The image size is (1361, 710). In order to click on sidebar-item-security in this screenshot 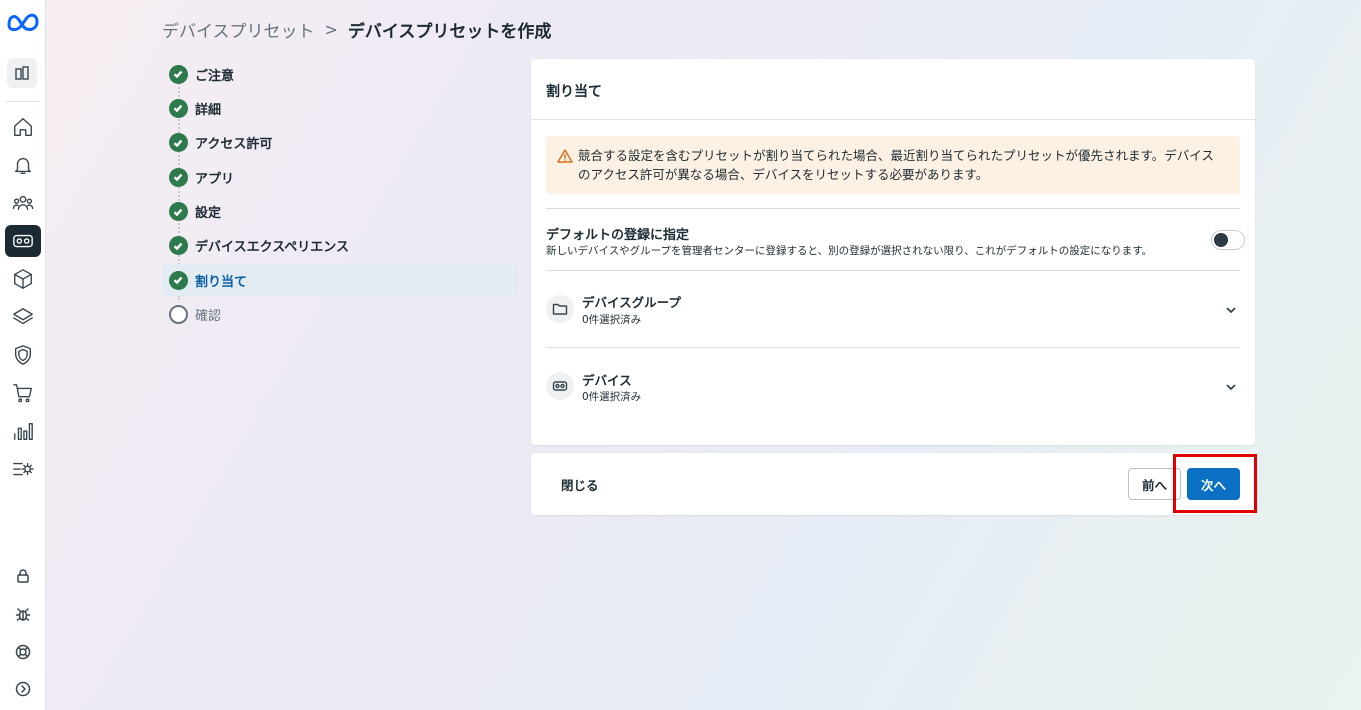, I will do `click(23, 355)`.